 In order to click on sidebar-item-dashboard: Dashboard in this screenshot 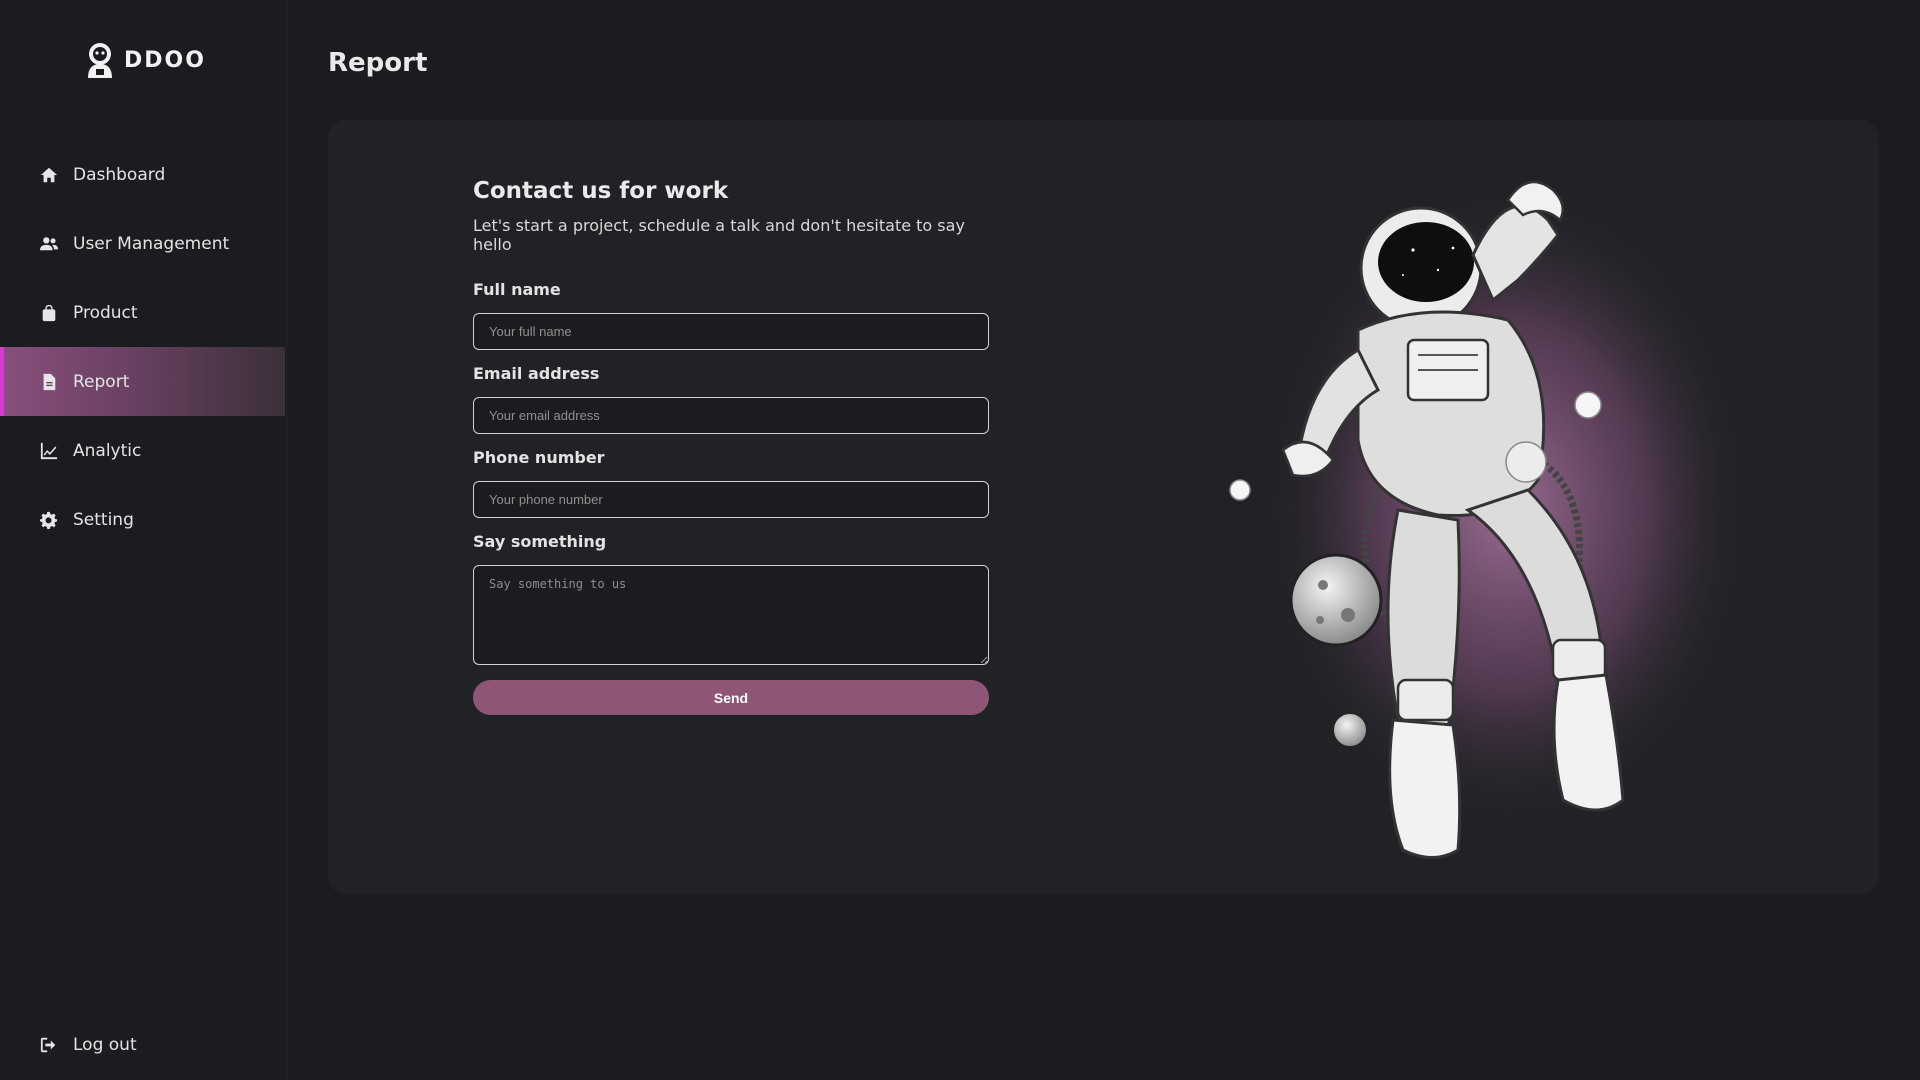, I will do `click(142, 174)`.